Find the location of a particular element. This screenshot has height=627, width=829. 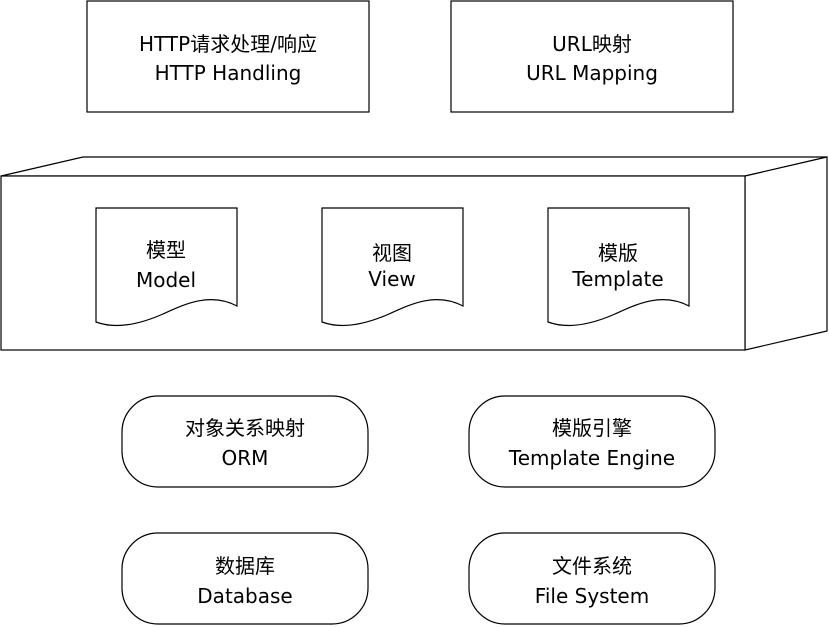

url-mapping-box: URL映射 URL Mapping is located at coordinates (592, 56).